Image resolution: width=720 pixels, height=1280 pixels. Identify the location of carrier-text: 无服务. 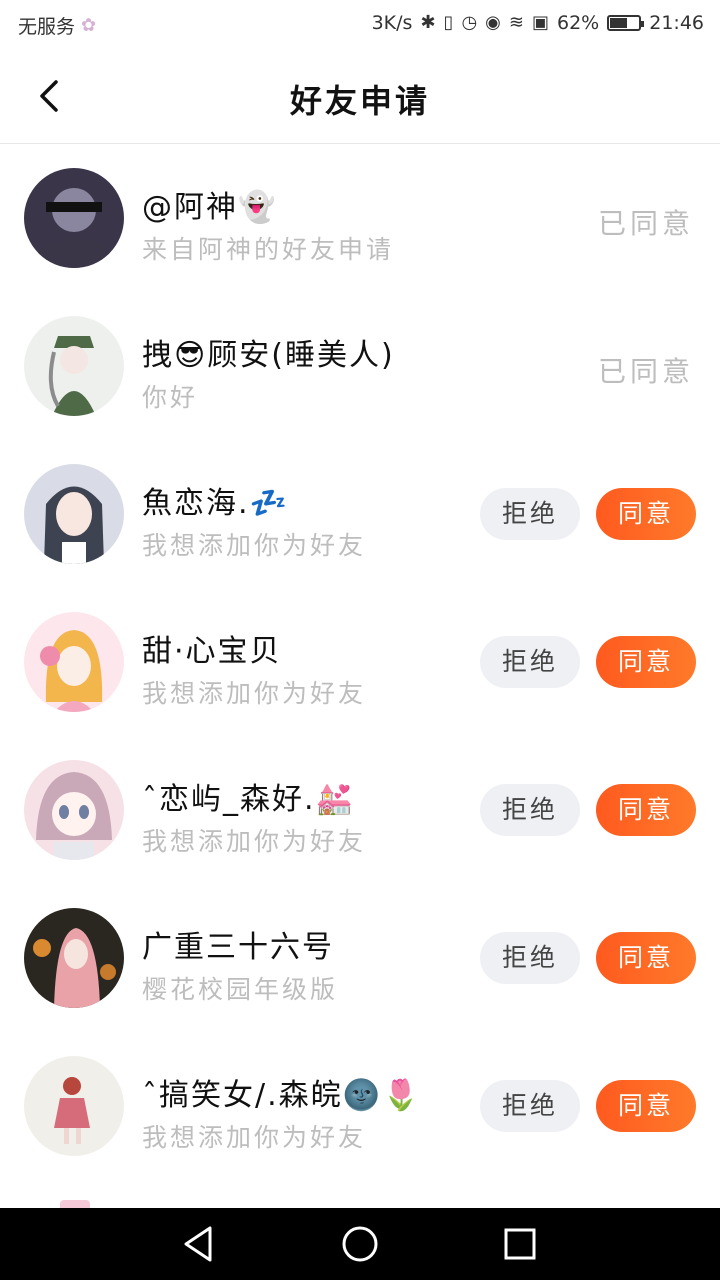
(47, 27).